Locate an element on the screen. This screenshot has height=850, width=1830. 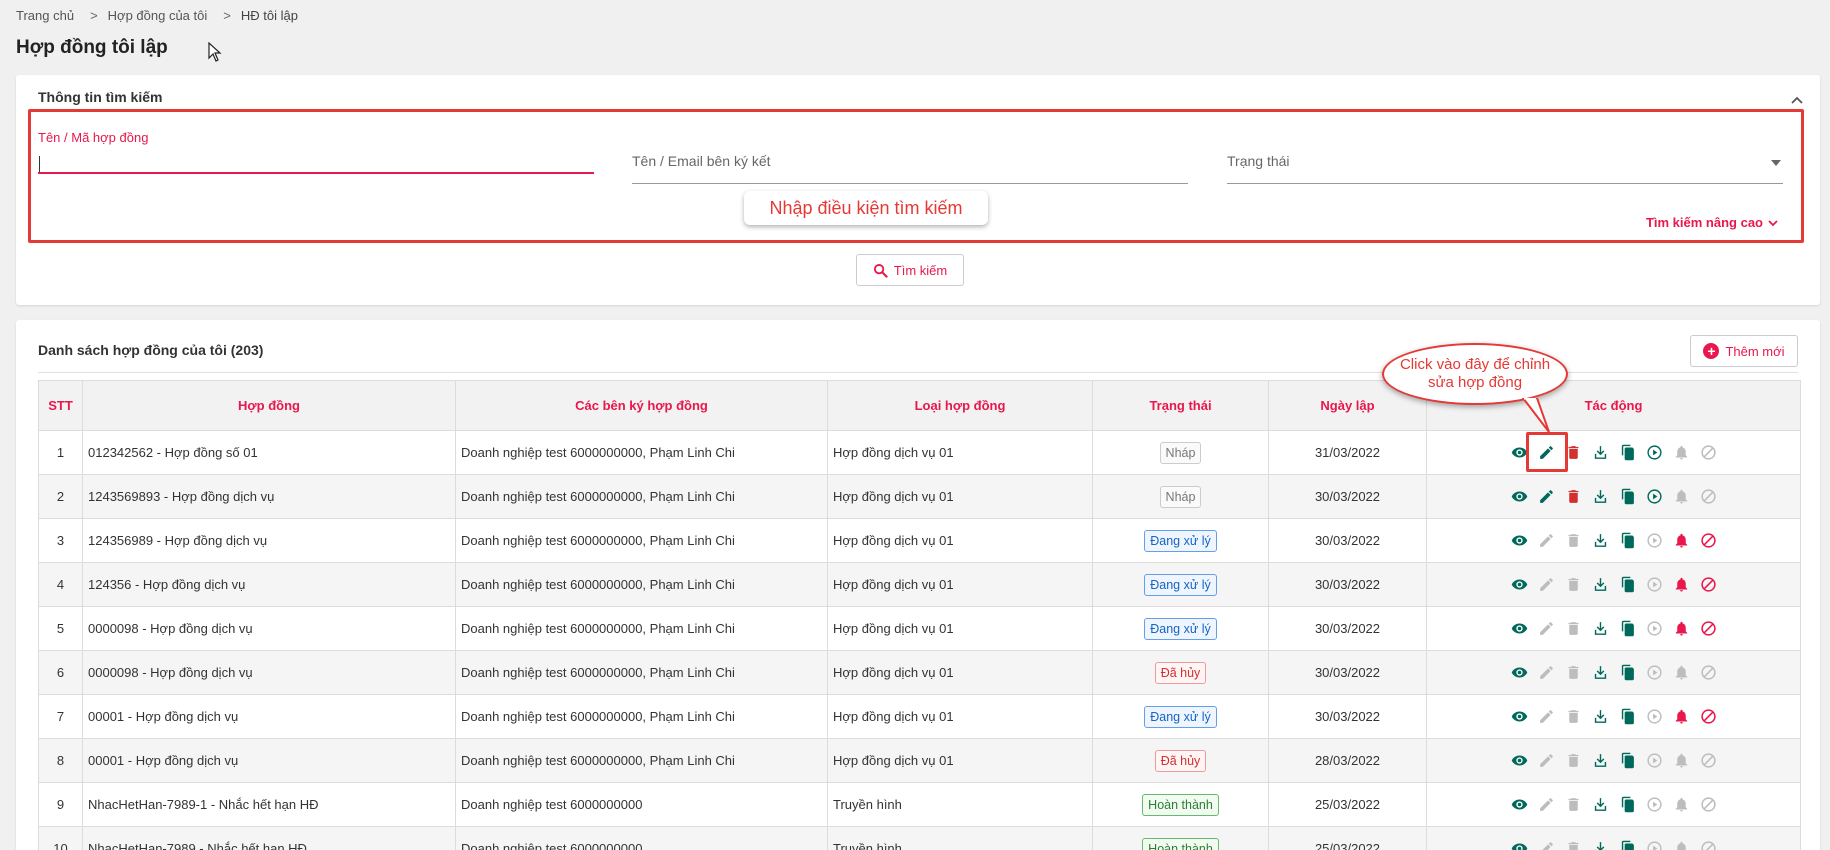
status-select: Trạng thái is located at coordinates (1505, 171).